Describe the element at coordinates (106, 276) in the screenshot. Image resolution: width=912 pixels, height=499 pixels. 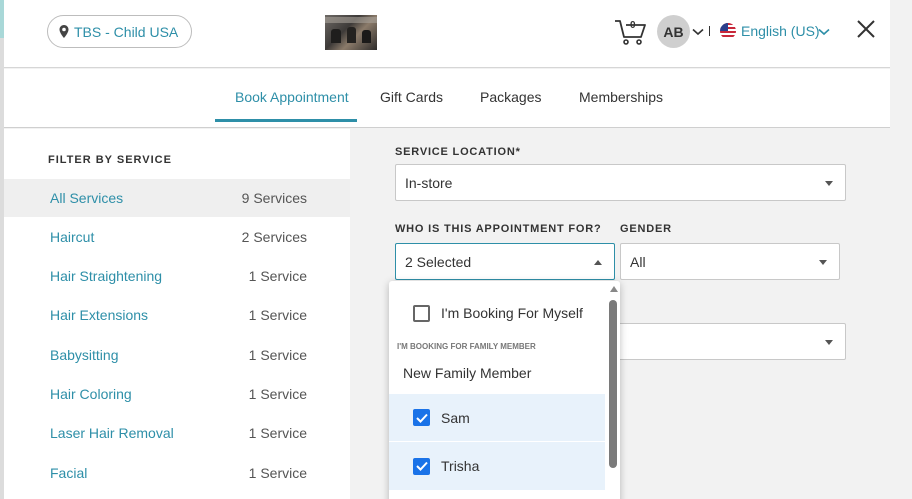
I see `sidebar-item-label: Hair Straightening` at that location.